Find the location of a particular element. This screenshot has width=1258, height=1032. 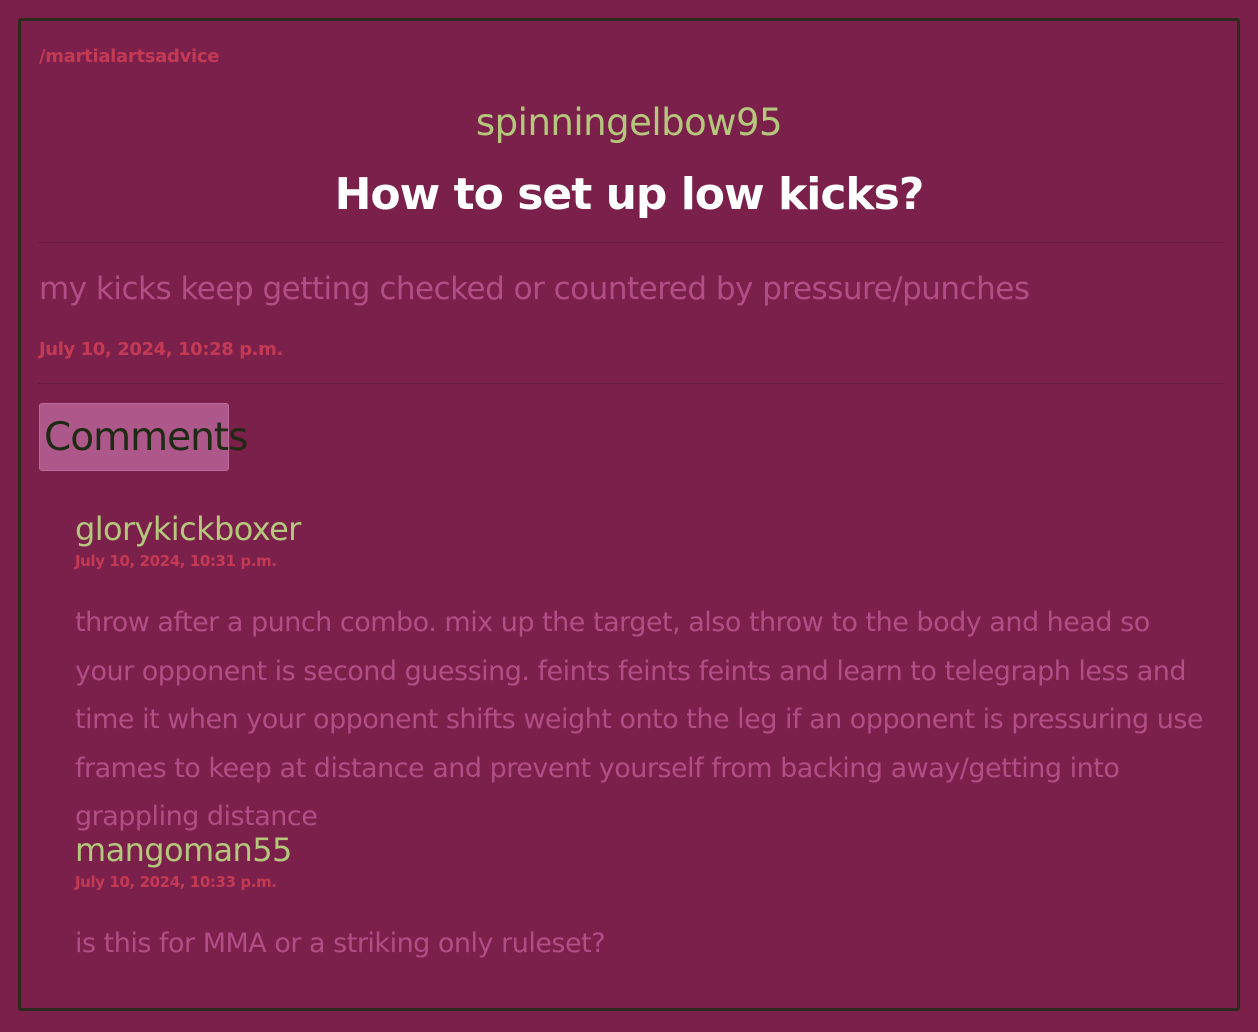

post-title: How to set up low kicks? is located at coordinates (629, 194).